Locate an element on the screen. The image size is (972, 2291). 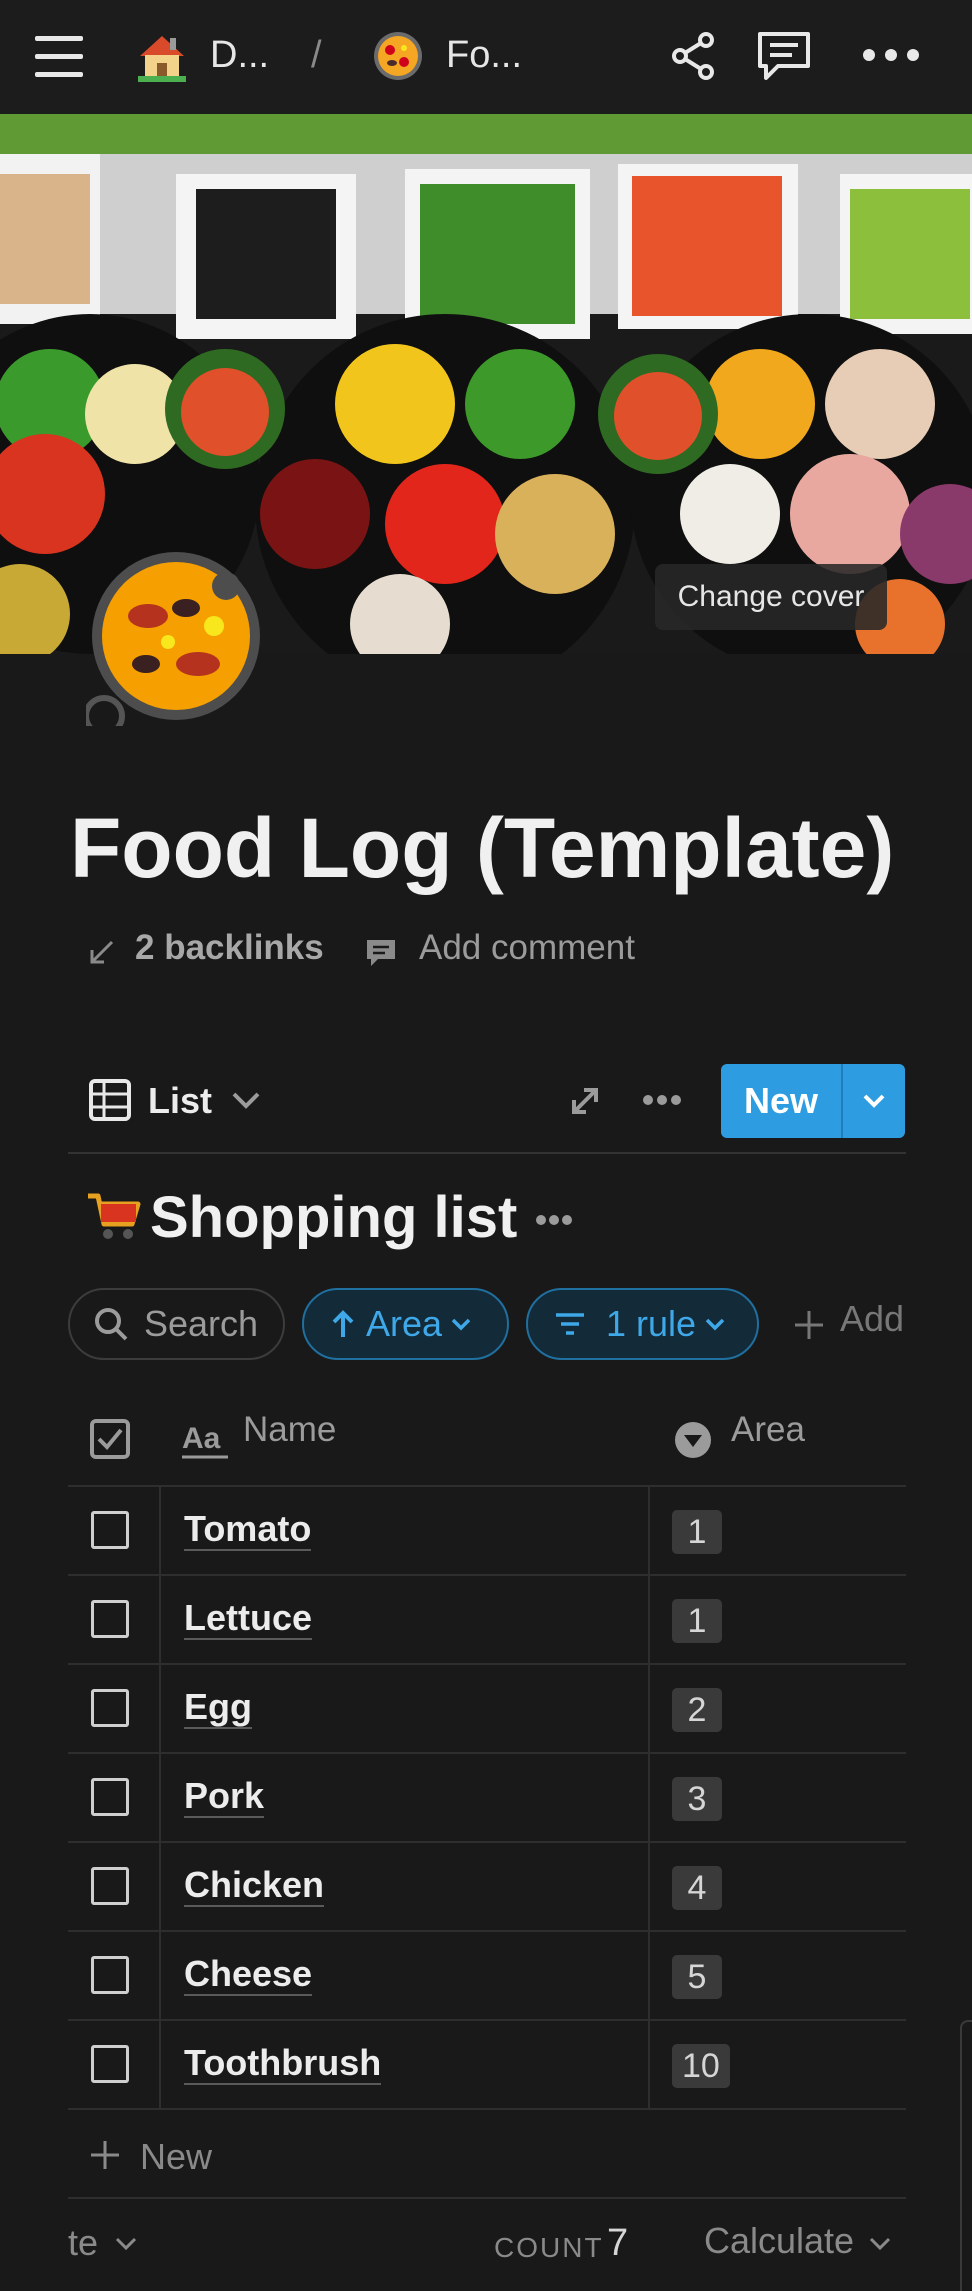
column-header-name: Name is located at coordinates (289, 1430).